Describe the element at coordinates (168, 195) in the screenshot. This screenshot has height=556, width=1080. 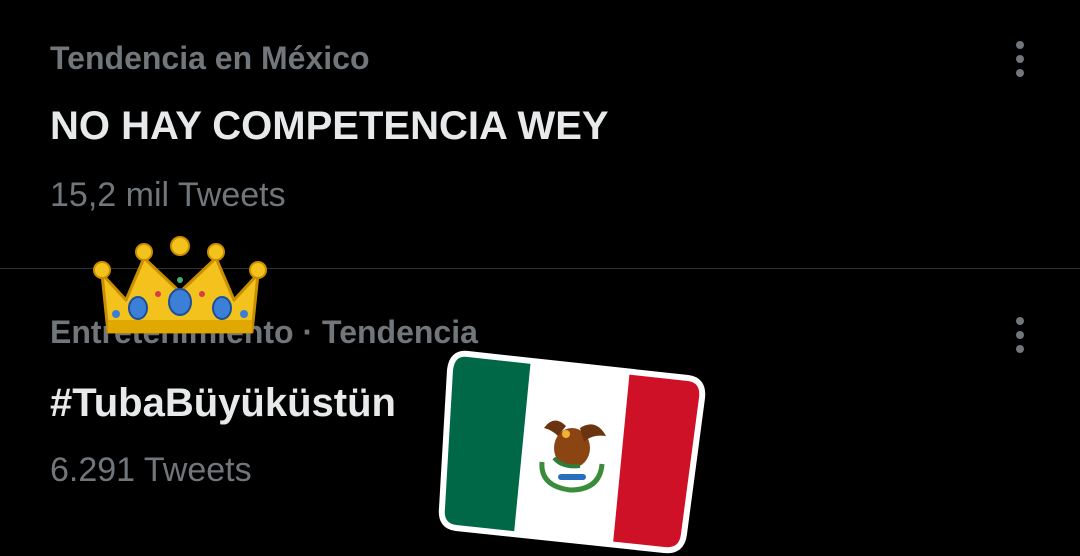
I see `trend-tweet-count: 15,2 mil Tweets` at that location.